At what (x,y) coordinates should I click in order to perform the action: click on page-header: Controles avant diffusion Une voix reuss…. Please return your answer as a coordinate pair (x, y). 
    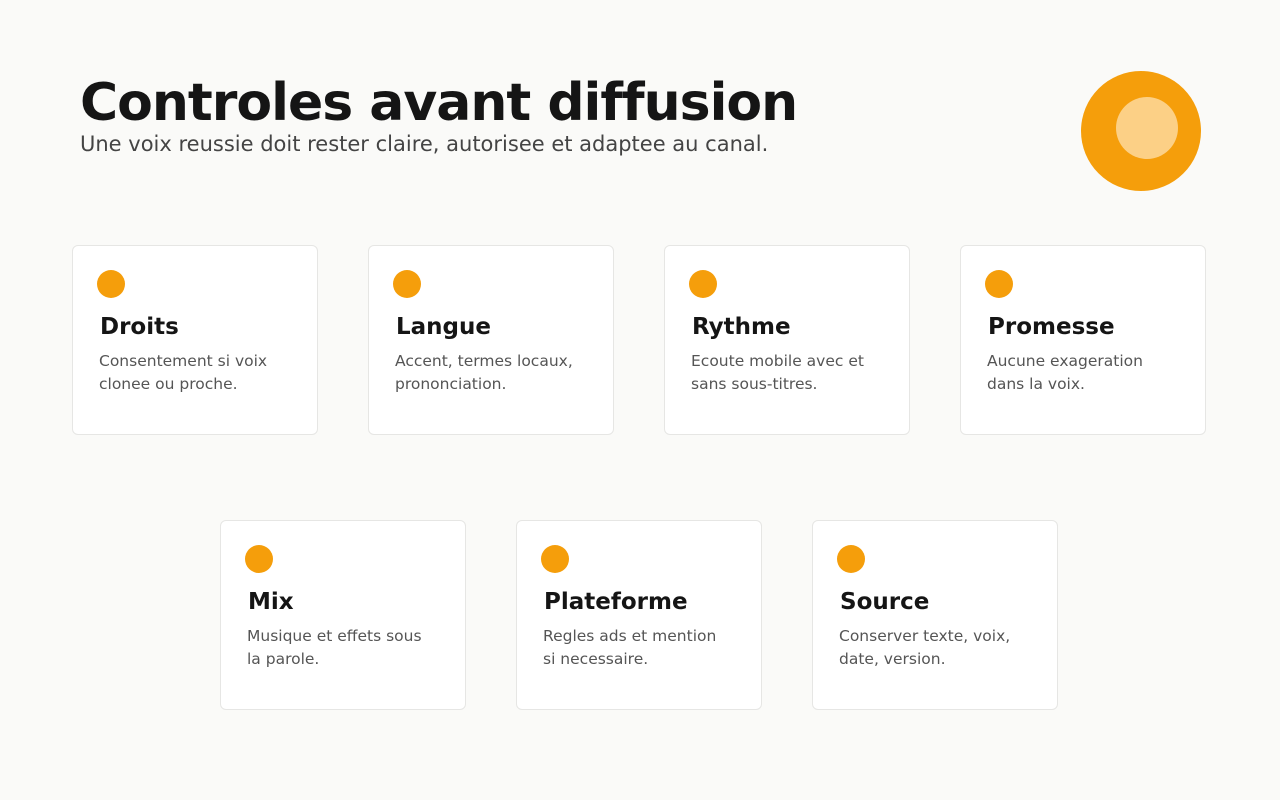
    Looking at the image, I should click on (530, 114).